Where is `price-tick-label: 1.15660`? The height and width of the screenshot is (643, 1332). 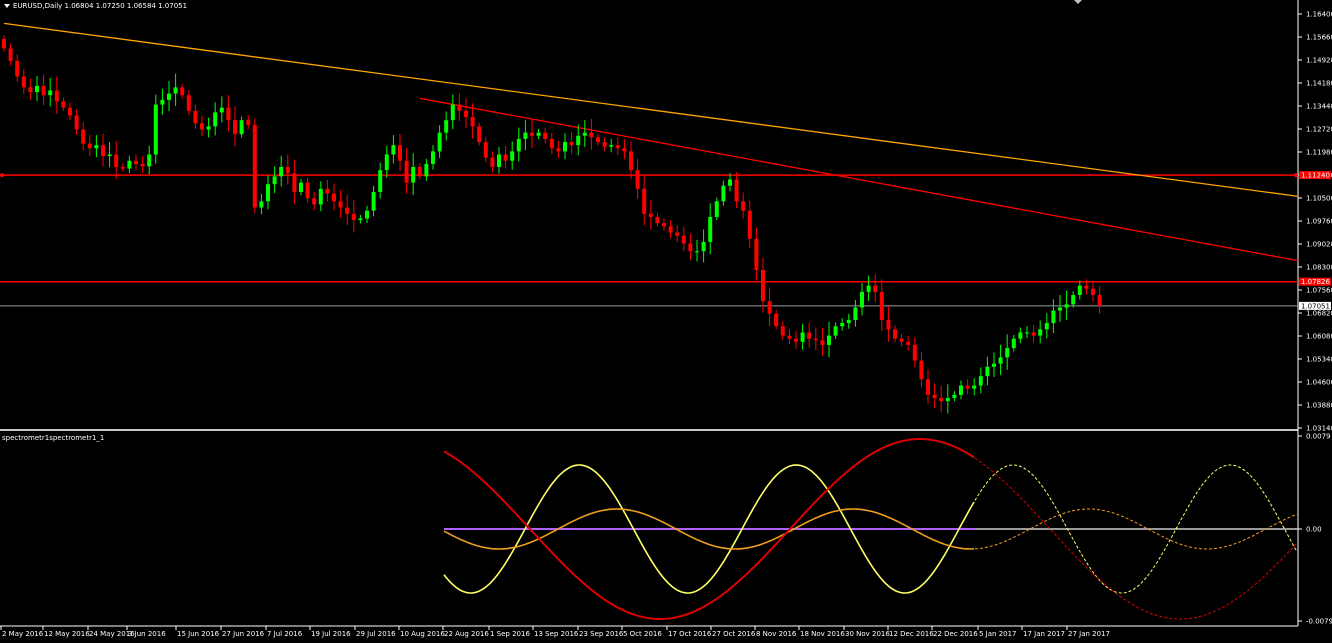
price-tick-label: 1.15660 is located at coordinates (1319, 38).